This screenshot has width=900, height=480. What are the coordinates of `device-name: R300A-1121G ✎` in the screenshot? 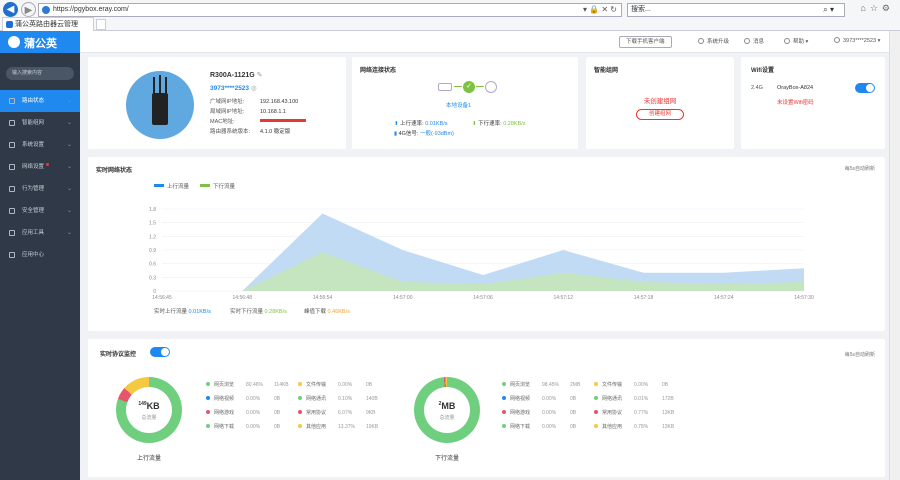 It's located at (236, 75).